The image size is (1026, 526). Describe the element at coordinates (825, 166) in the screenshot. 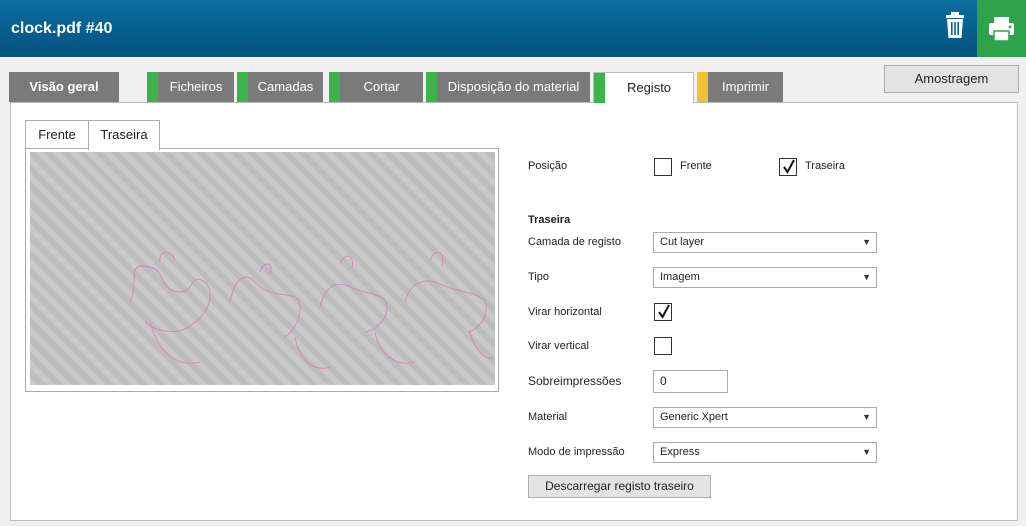

I see `position-back-label: Traseira` at that location.